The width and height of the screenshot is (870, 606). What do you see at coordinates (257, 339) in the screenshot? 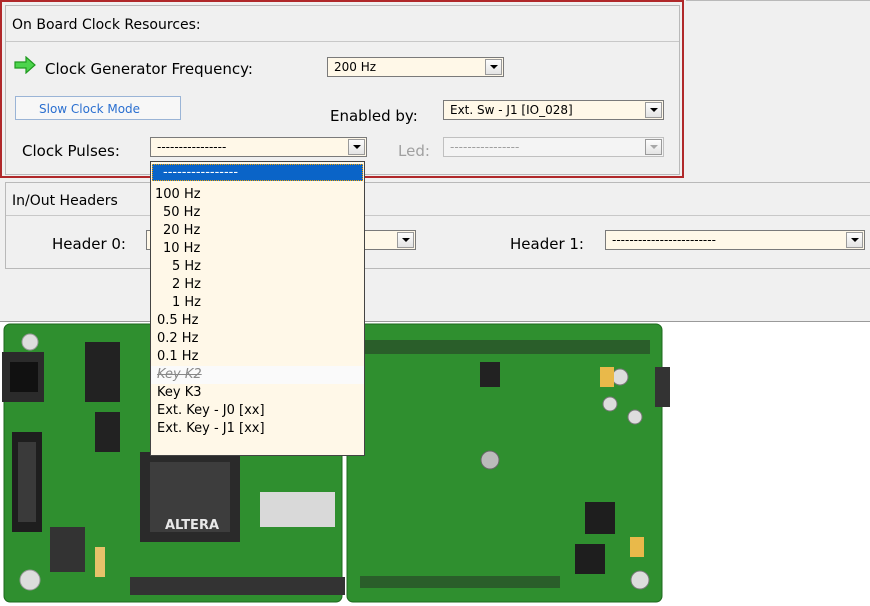
I see `dropdown-option: 0.2 Hz` at bounding box center [257, 339].